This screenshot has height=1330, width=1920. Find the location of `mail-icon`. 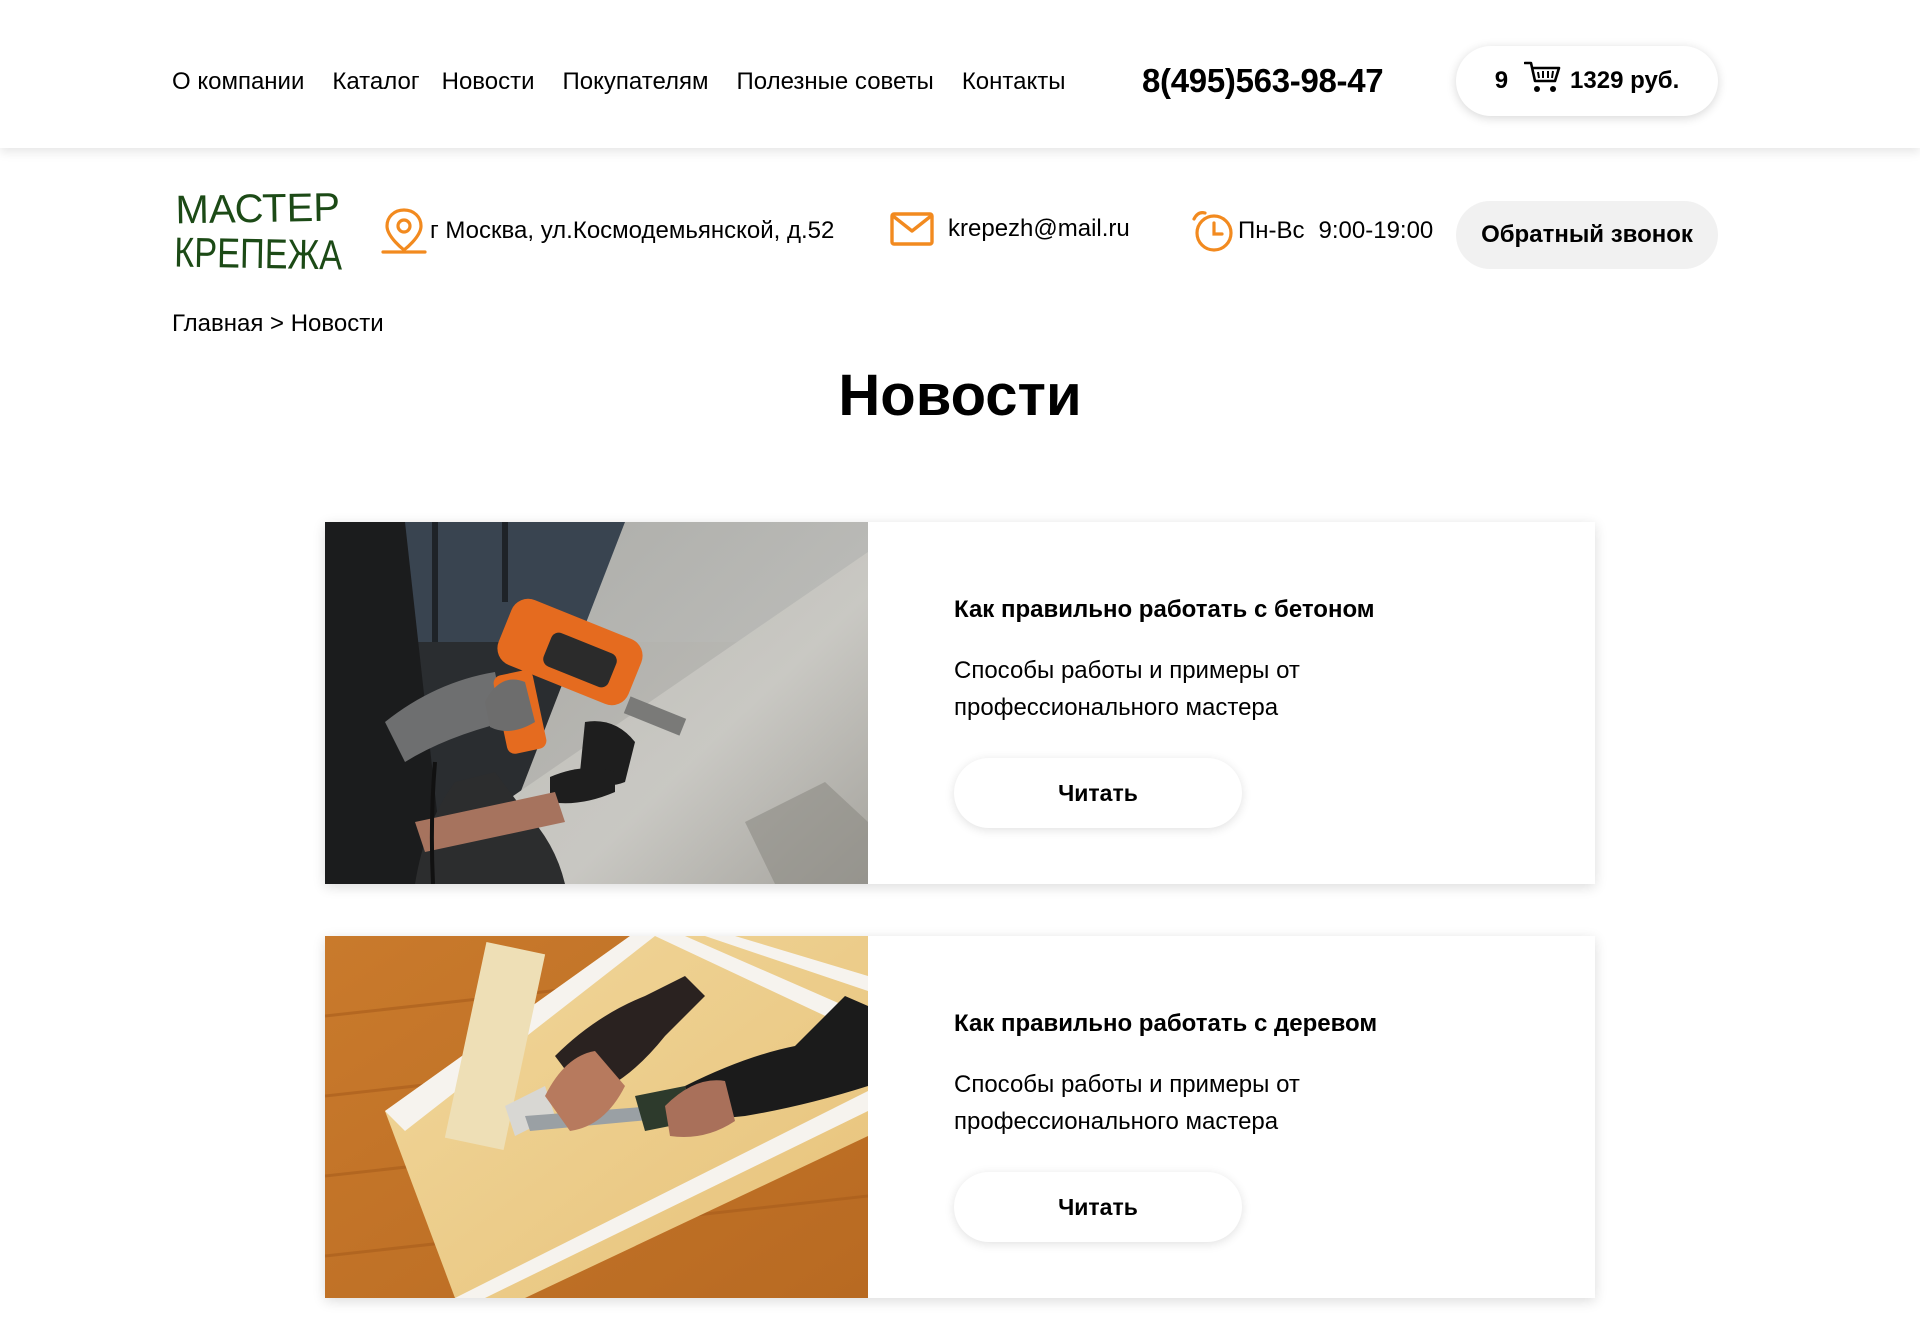

mail-icon is located at coordinates (912, 229).